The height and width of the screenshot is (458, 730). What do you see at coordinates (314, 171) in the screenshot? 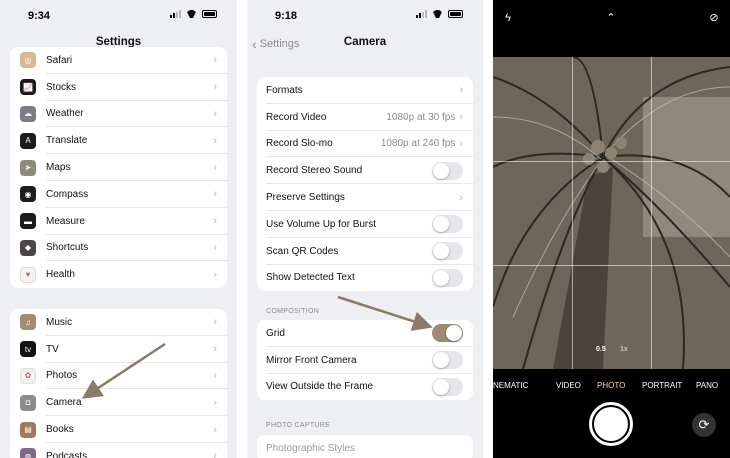
I see `setting-label: Record Stereo Sound` at bounding box center [314, 171].